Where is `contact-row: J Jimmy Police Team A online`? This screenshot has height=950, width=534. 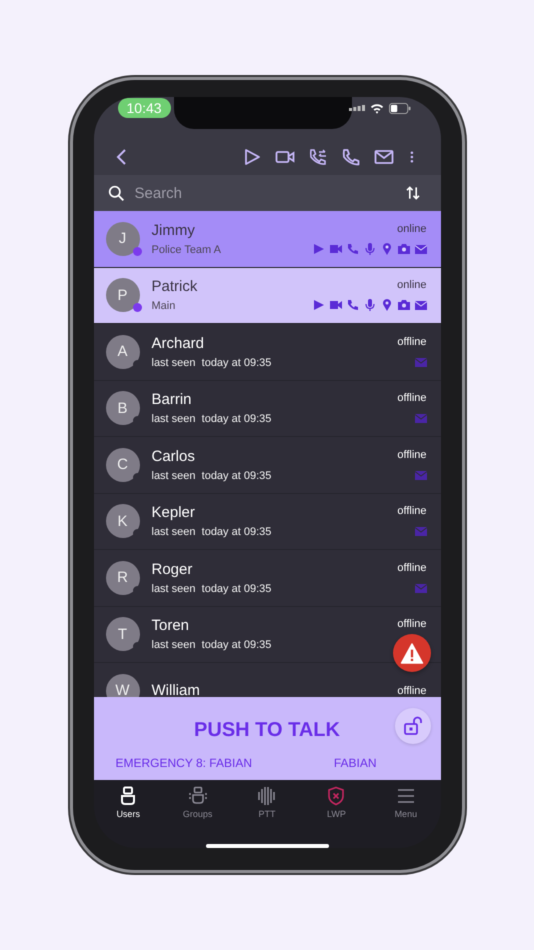
contact-row: J Jimmy Police Team A online is located at coordinates (267, 239).